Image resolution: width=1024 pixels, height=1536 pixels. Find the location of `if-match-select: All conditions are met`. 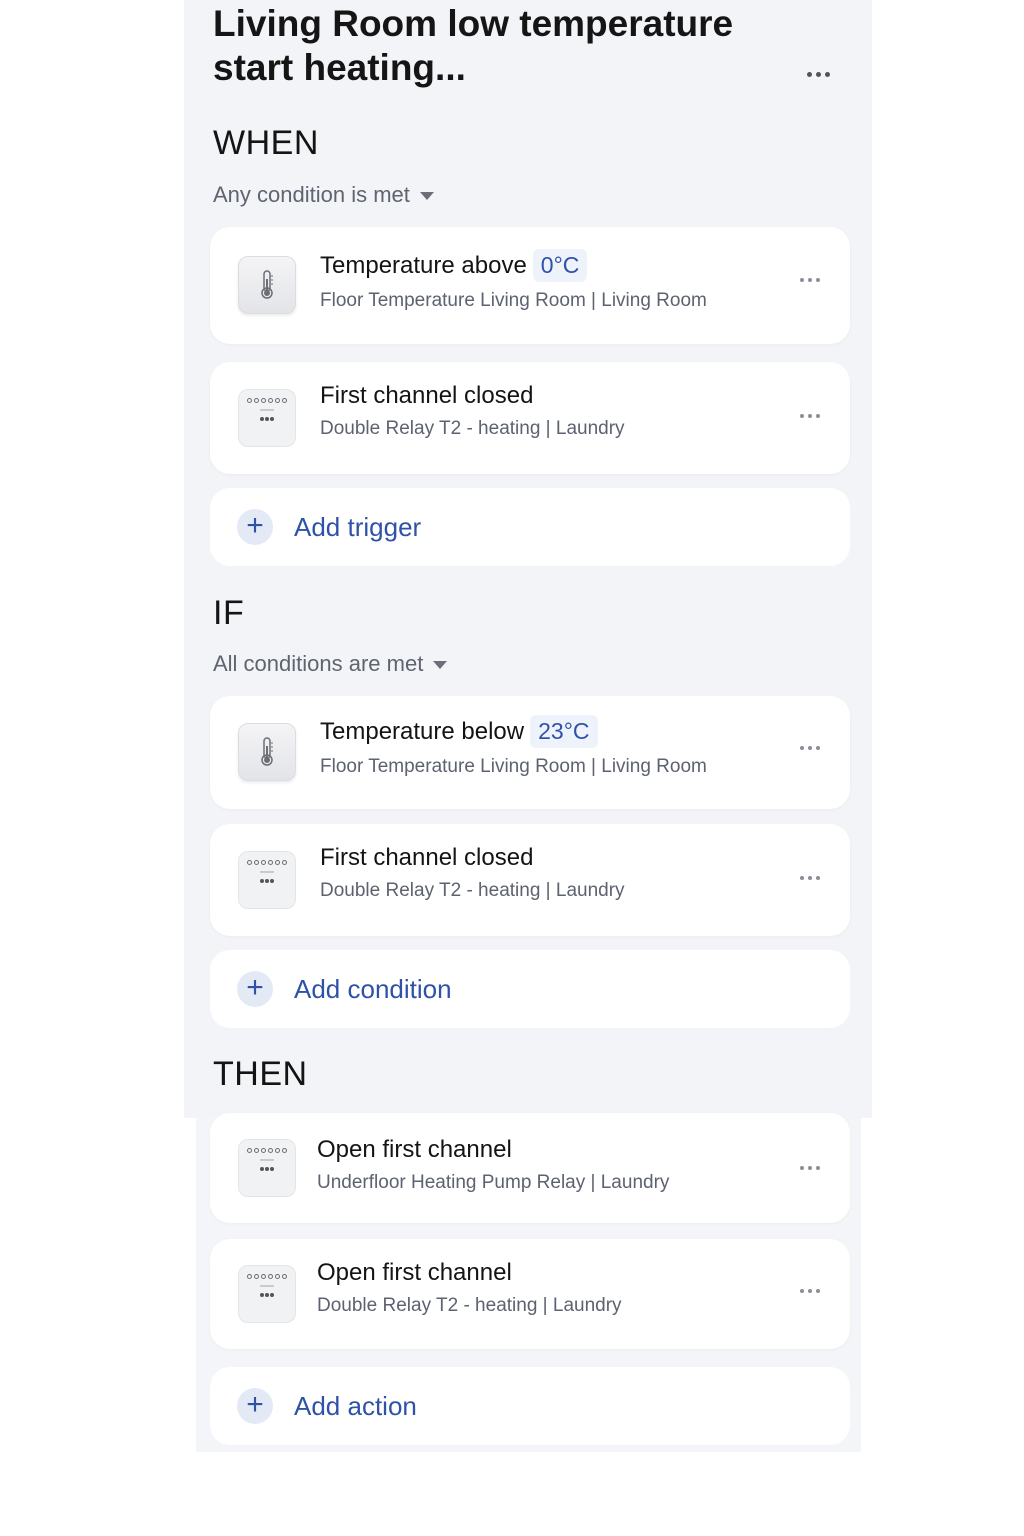

if-match-select: All conditions are met is located at coordinates (330, 664).